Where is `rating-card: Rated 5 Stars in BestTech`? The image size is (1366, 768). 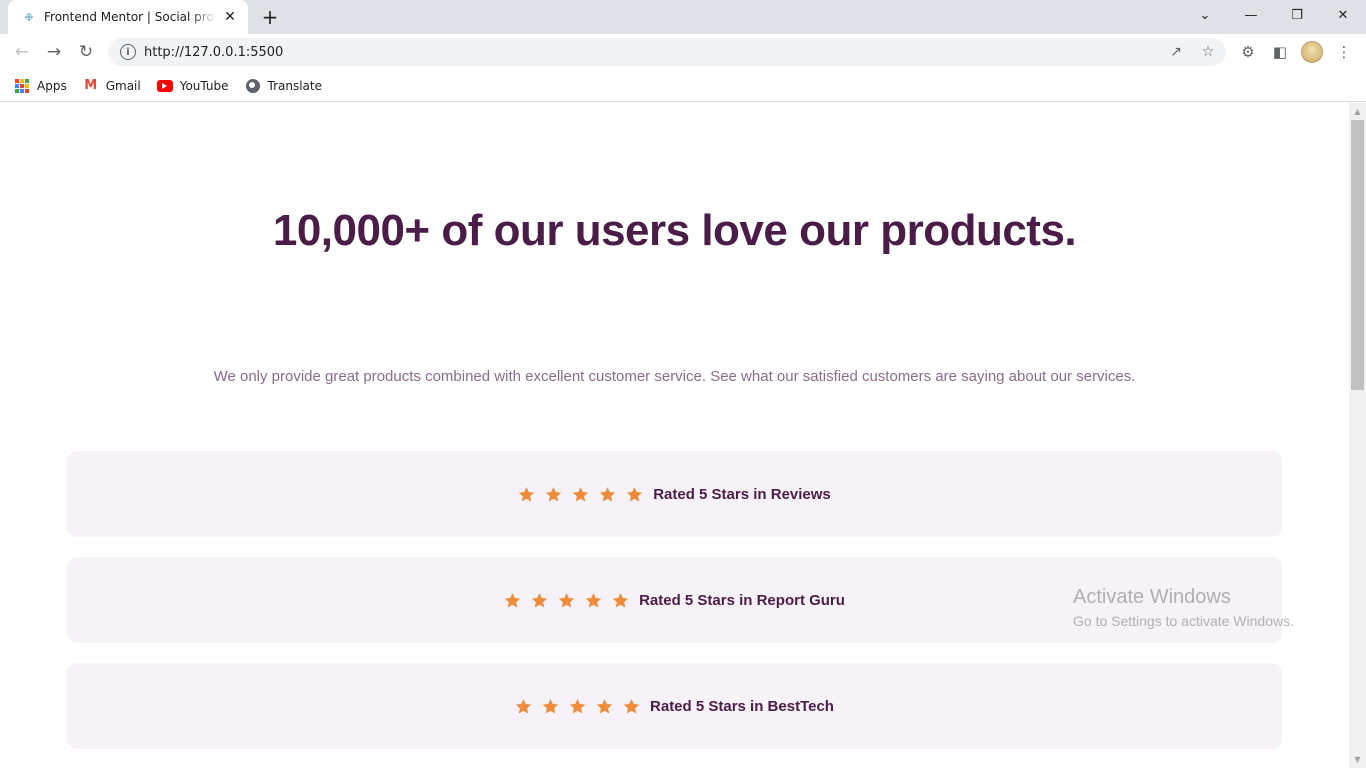
rating-card: Rated 5 Stars in BestTech is located at coordinates (674, 706).